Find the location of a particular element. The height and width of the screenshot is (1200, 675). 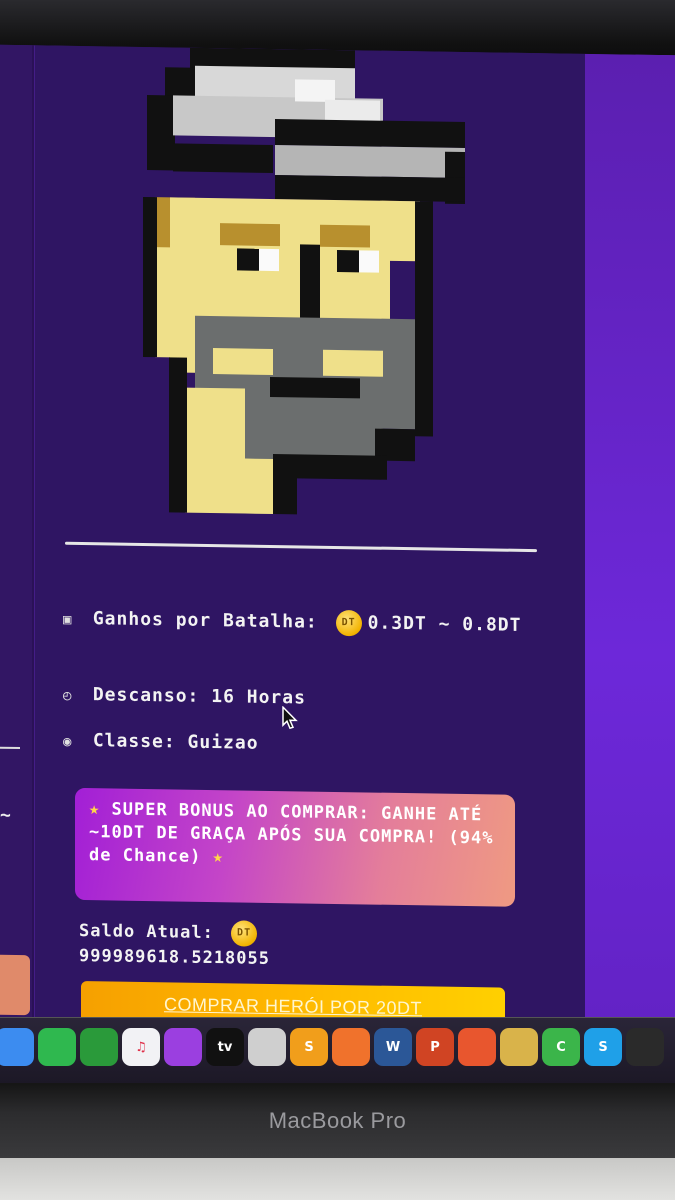

descanso-value: 16 Horas is located at coordinates (258, 697).